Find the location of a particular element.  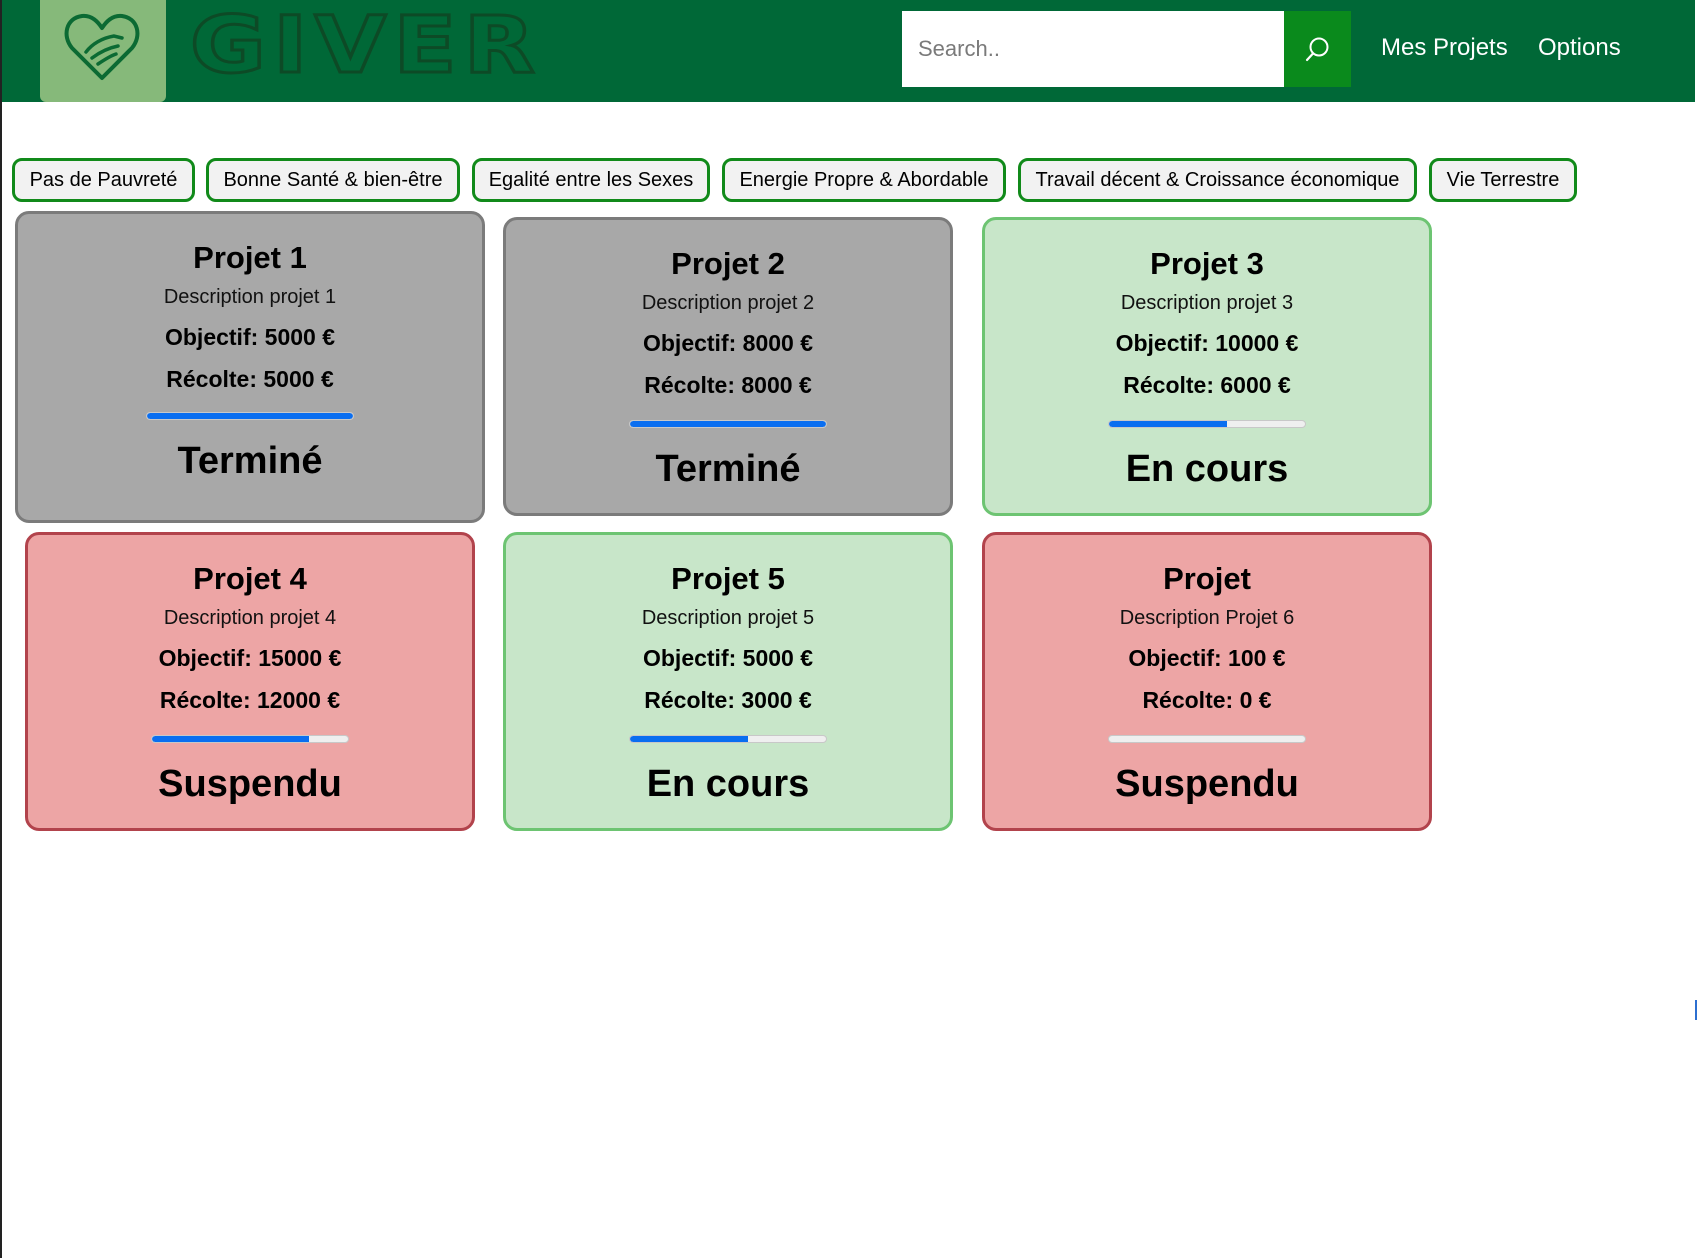

project-title: Projet 3 is located at coordinates (1207, 263).